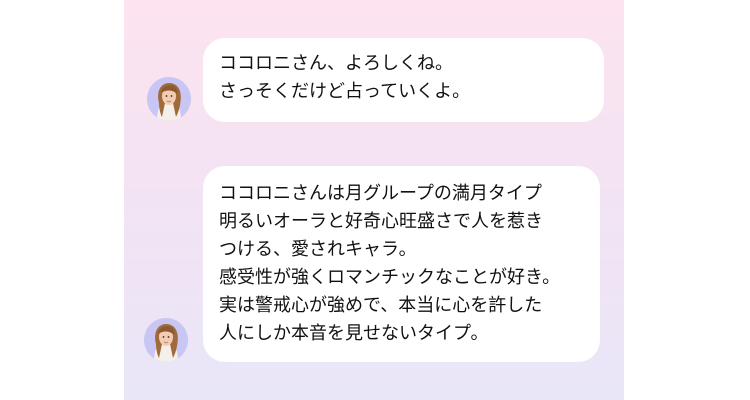 This screenshot has width=750, height=400. I want to click on chat-message: ココロニさん、よろしくね。 さっそくだけど占っていくよ。, so click(374, 80).